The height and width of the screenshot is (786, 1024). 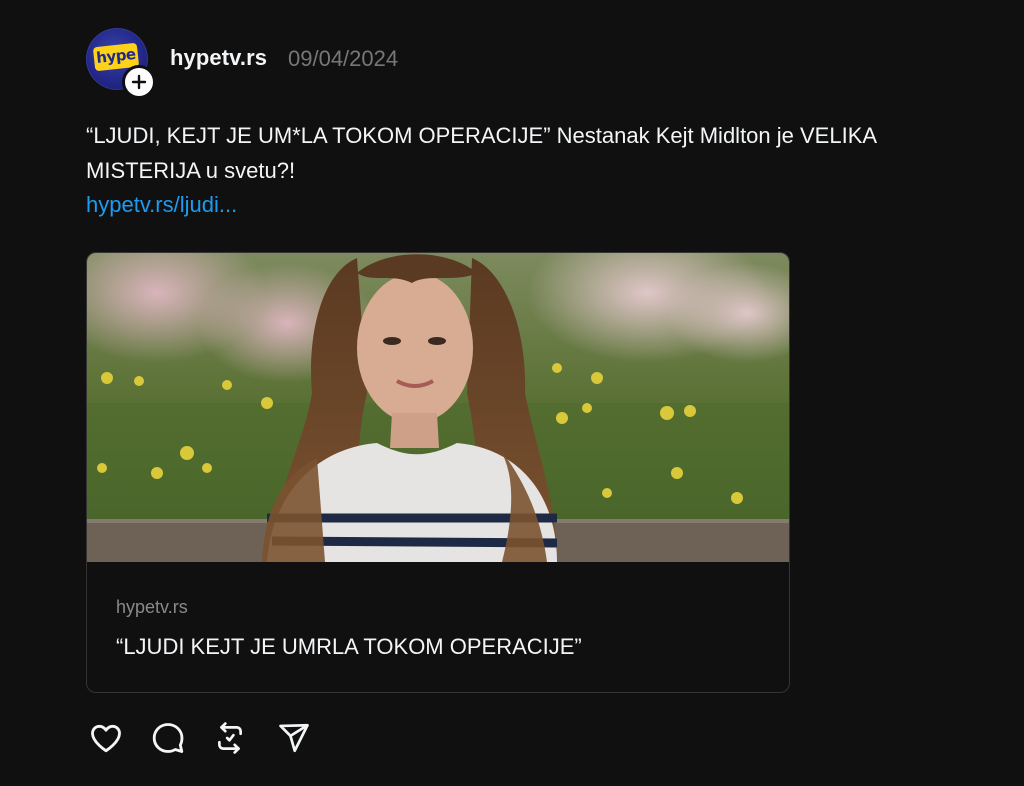 I want to click on share-button, so click(x=294, y=738).